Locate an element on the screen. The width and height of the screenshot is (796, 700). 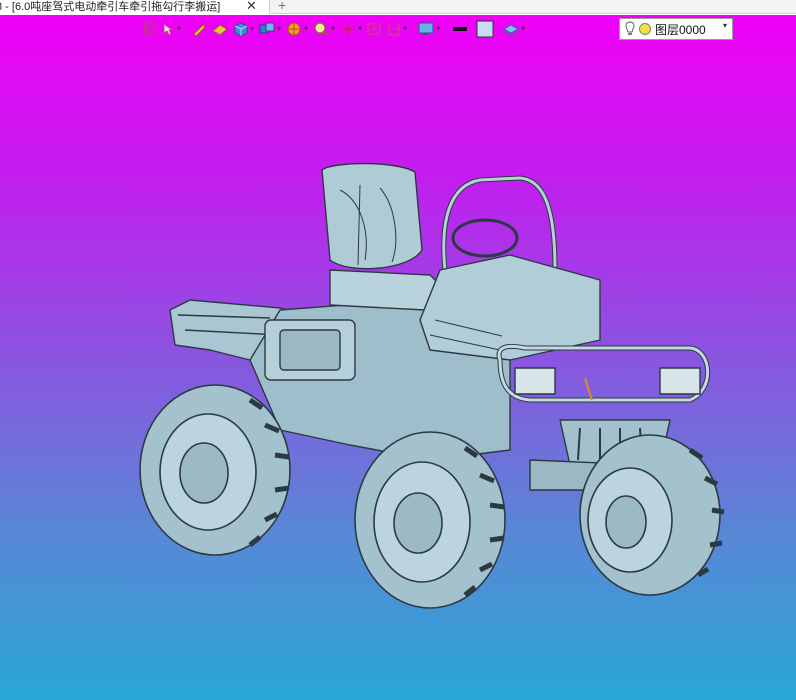
move-arrows-icon is located at coordinates (348, 29).